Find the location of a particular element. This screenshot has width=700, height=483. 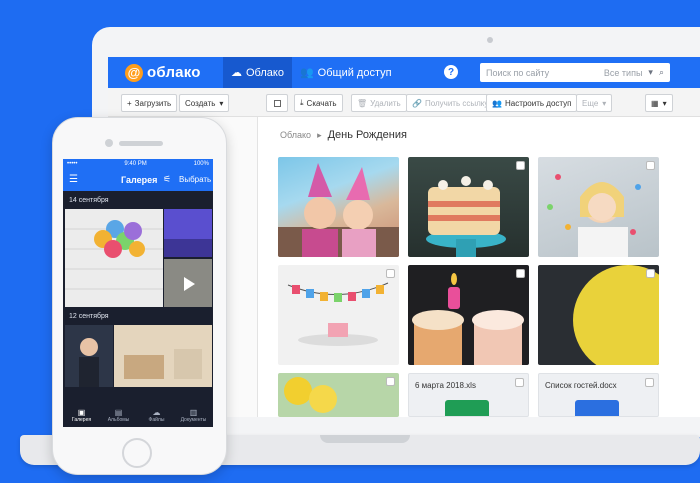

battery-indicator: 100% is located at coordinates (201, 164).